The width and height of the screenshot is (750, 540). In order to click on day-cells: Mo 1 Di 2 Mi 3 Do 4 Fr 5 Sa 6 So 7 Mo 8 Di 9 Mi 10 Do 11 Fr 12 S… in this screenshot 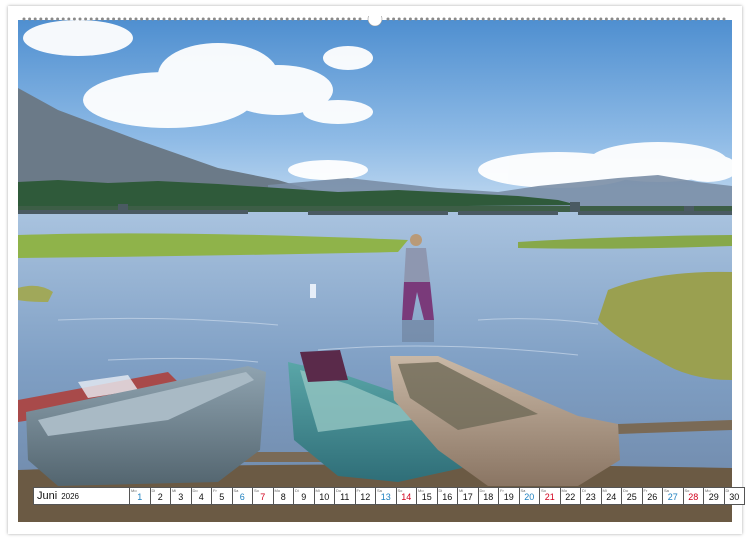, I will do `click(437, 496)`.